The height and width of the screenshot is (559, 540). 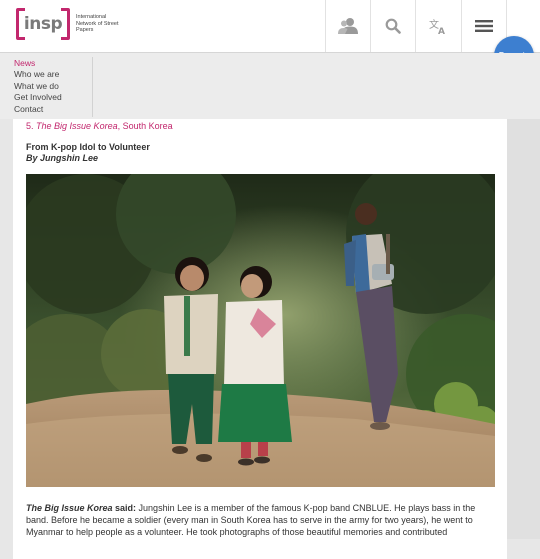 I want to click on people-button, so click(x=347, y=26).